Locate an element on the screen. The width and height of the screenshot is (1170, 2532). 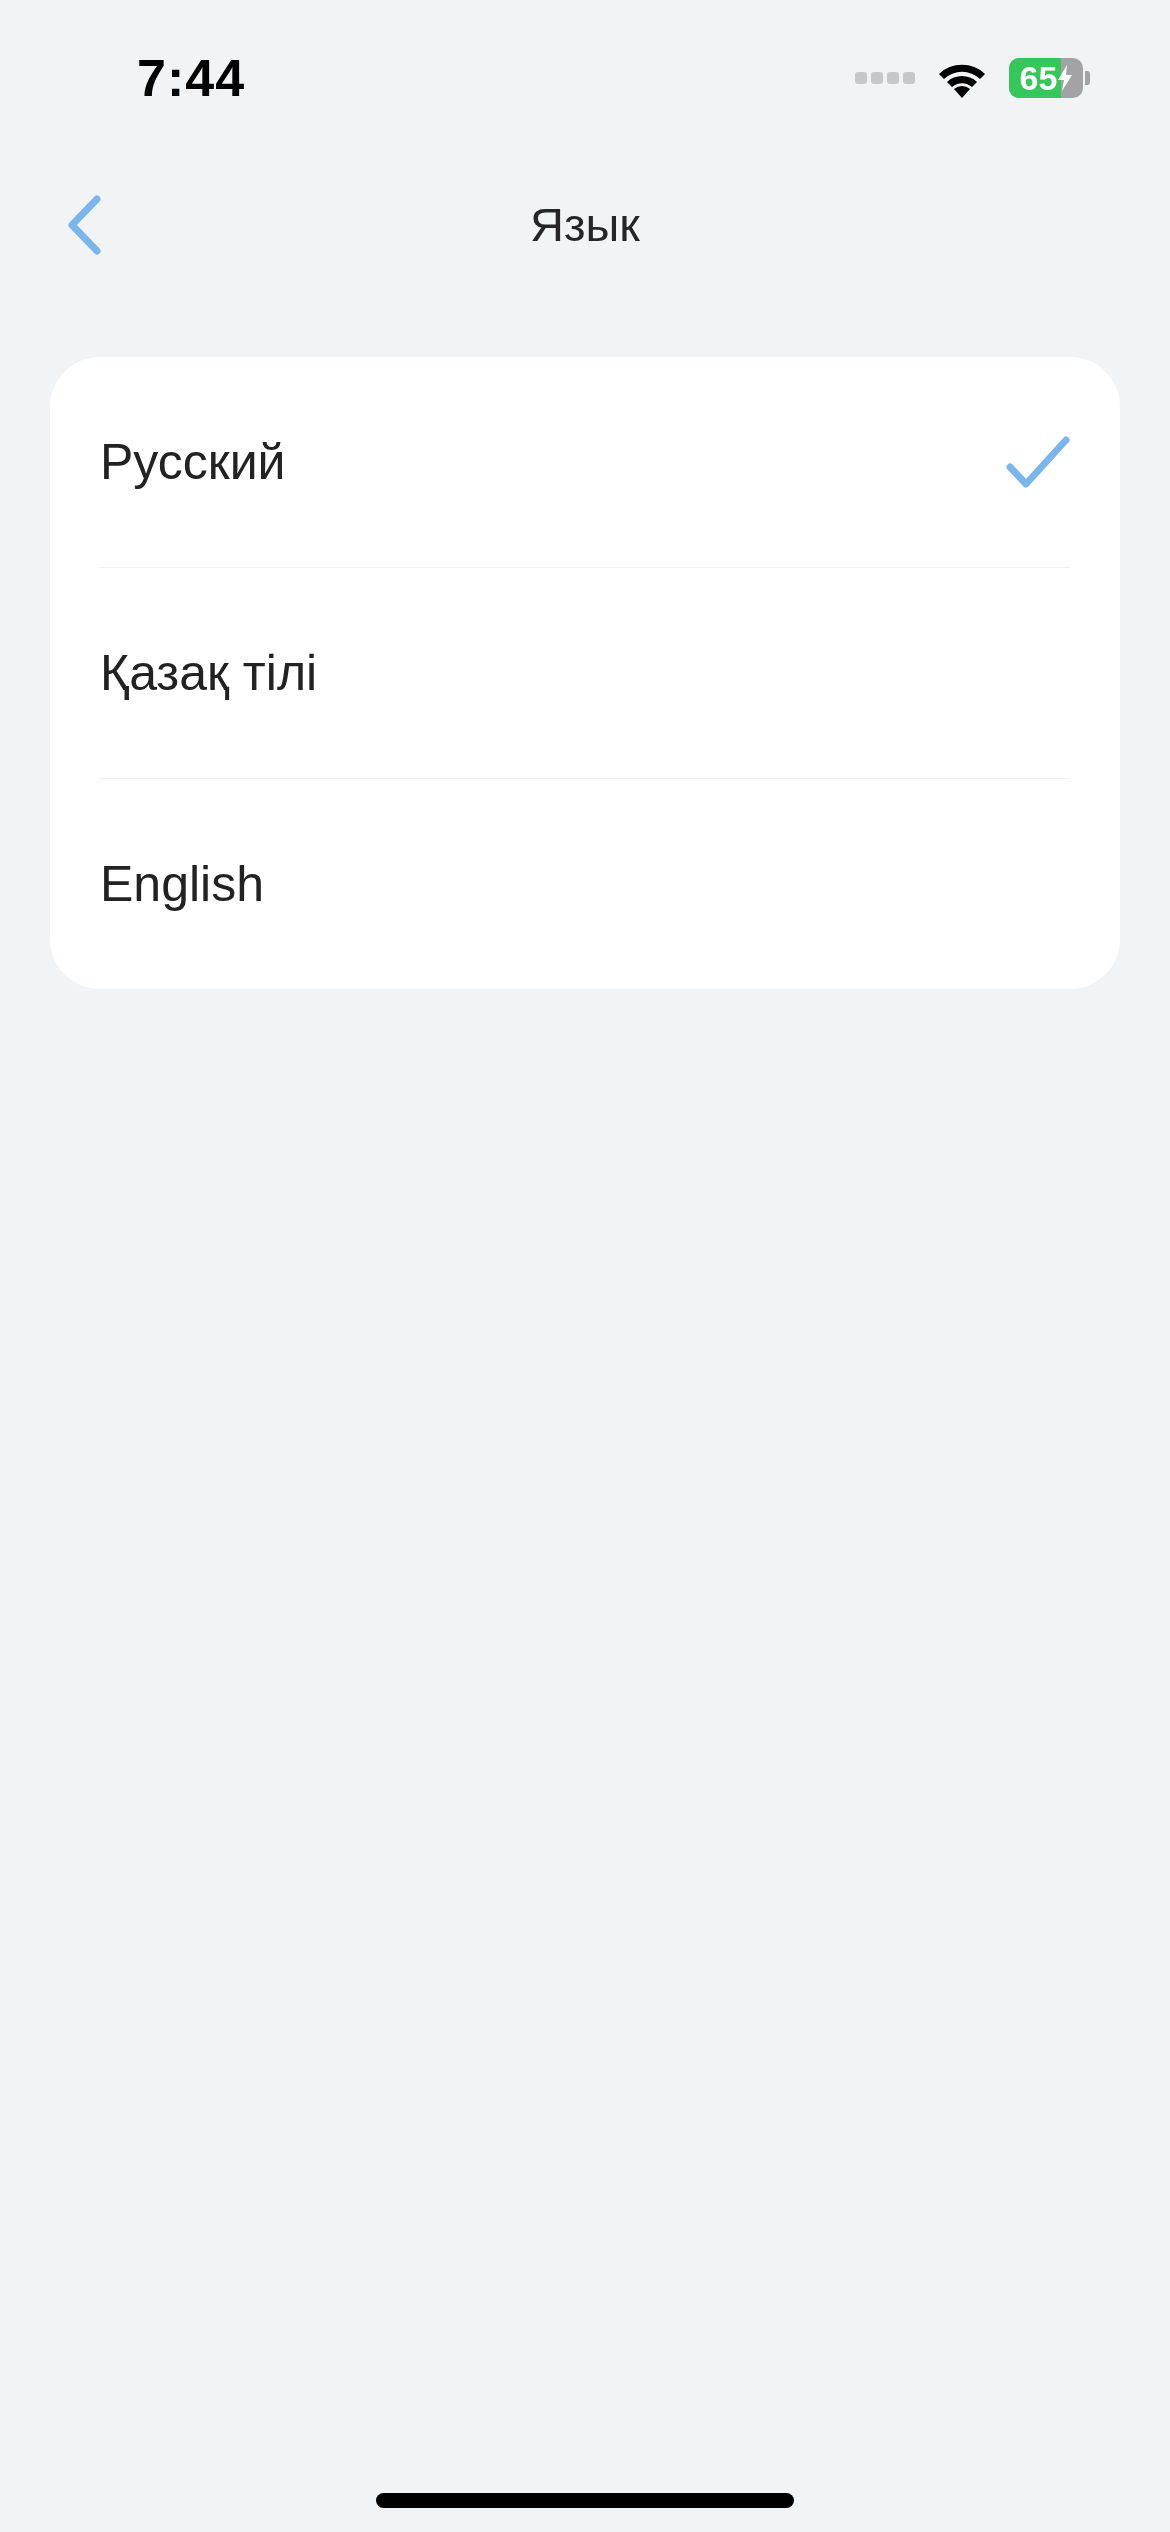
signal-icon is located at coordinates (885, 78).